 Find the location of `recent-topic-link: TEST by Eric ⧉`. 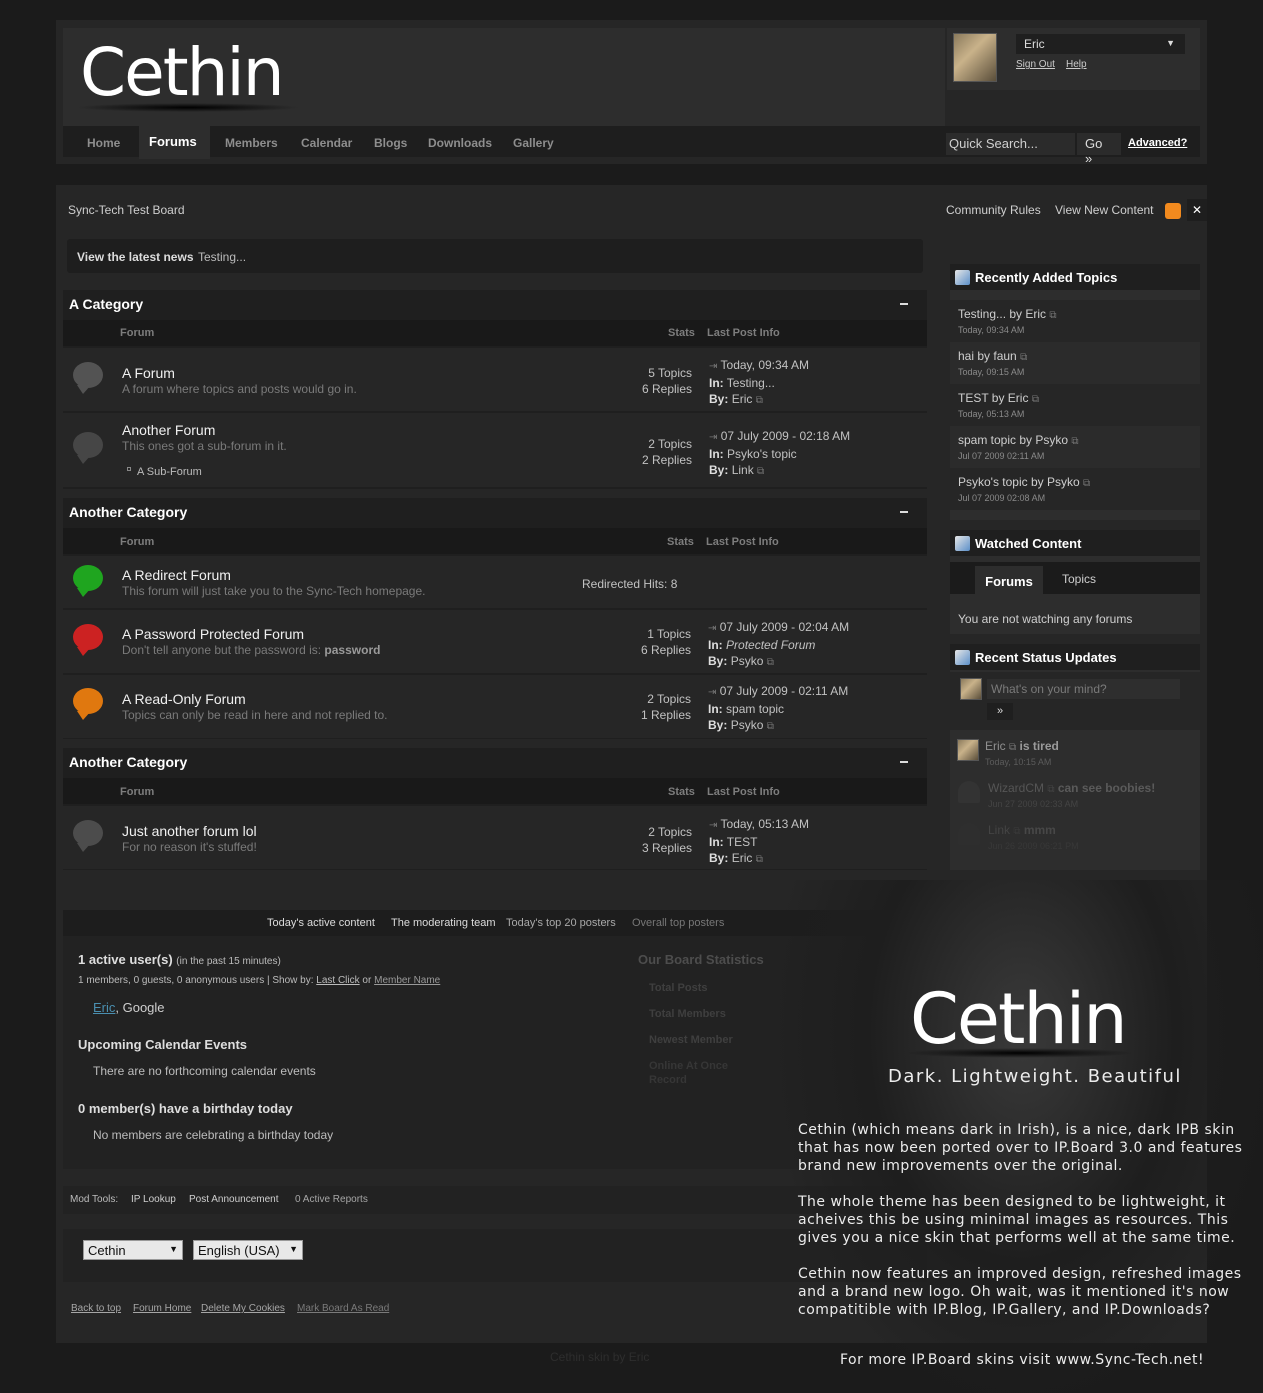

recent-topic-link: TEST by Eric ⧉ is located at coordinates (998, 398).